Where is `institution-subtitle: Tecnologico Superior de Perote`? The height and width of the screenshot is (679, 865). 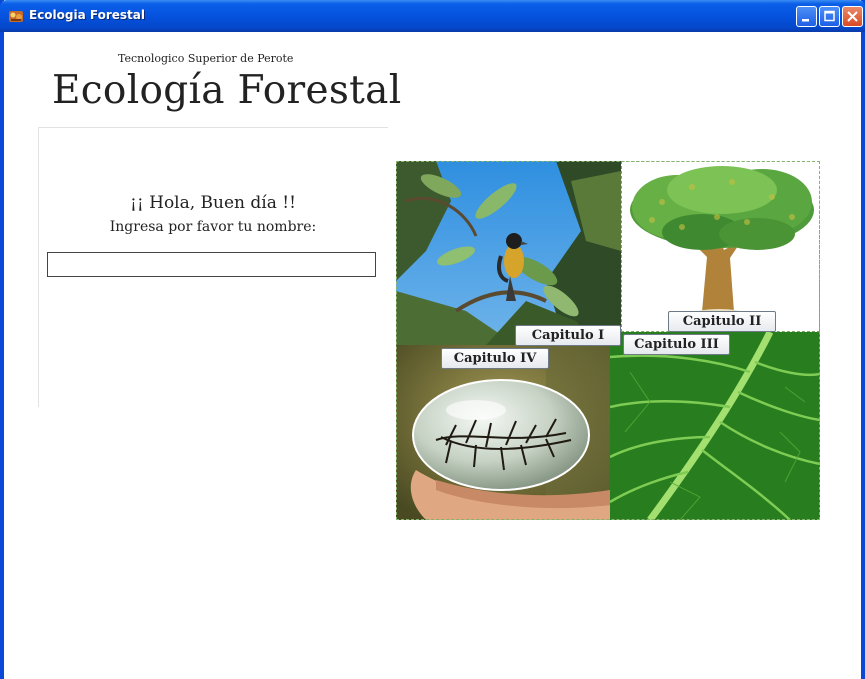
institution-subtitle: Tecnologico Superior de Perote is located at coordinates (206, 58).